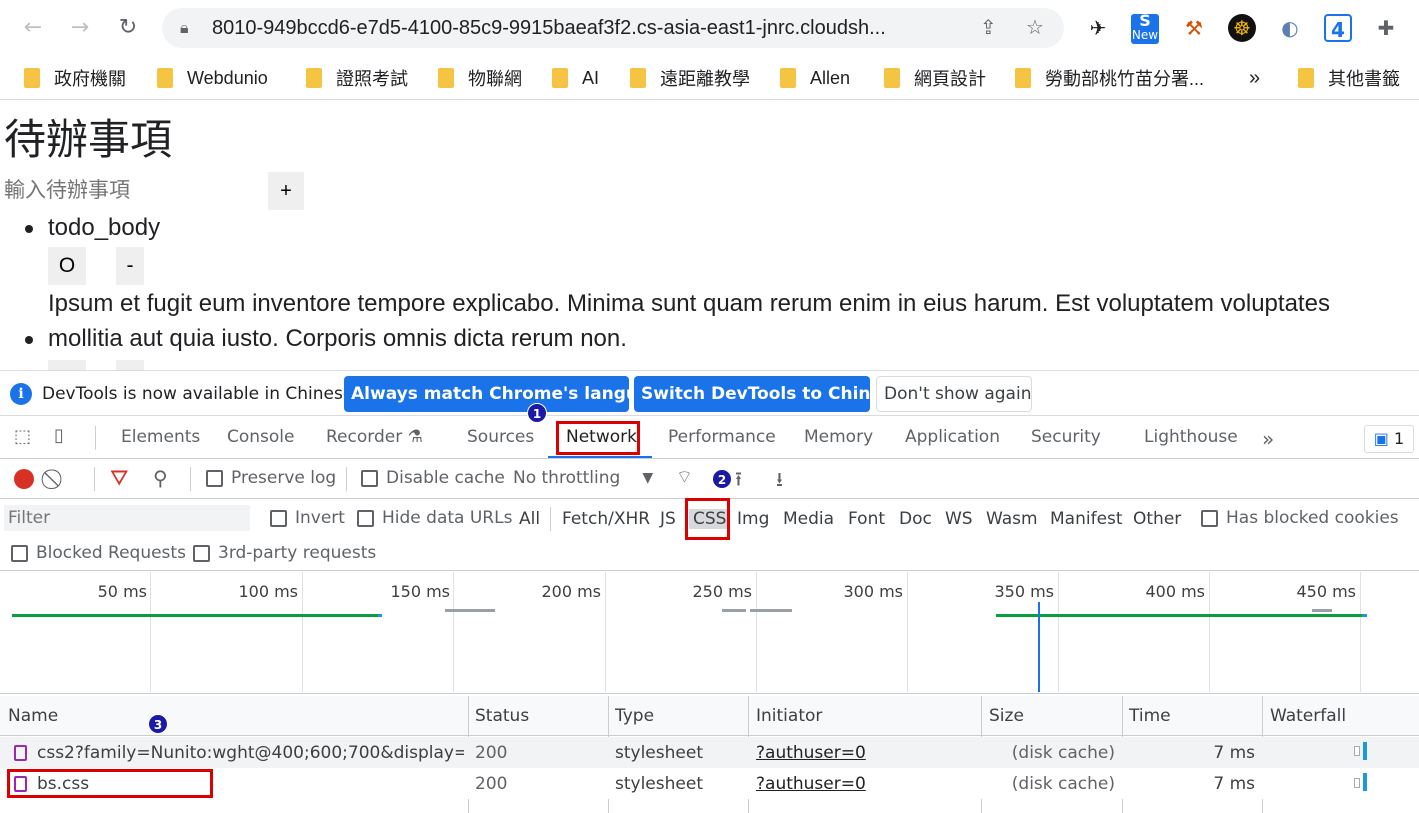 The height and width of the screenshot is (813, 1419). What do you see at coordinates (184, 27) in the screenshot?
I see `lock-icon: 🔒︎` at bounding box center [184, 27].